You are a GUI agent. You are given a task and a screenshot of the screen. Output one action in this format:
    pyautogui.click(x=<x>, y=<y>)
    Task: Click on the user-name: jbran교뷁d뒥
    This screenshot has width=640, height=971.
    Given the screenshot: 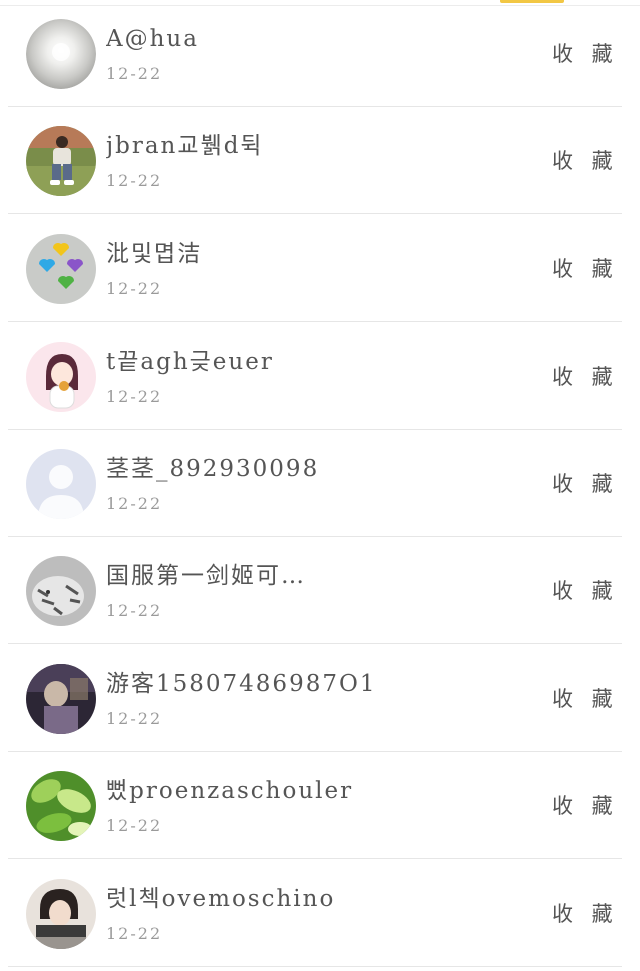 What is the action you would take?
    pyautogui.click(x=185, y=146)
    